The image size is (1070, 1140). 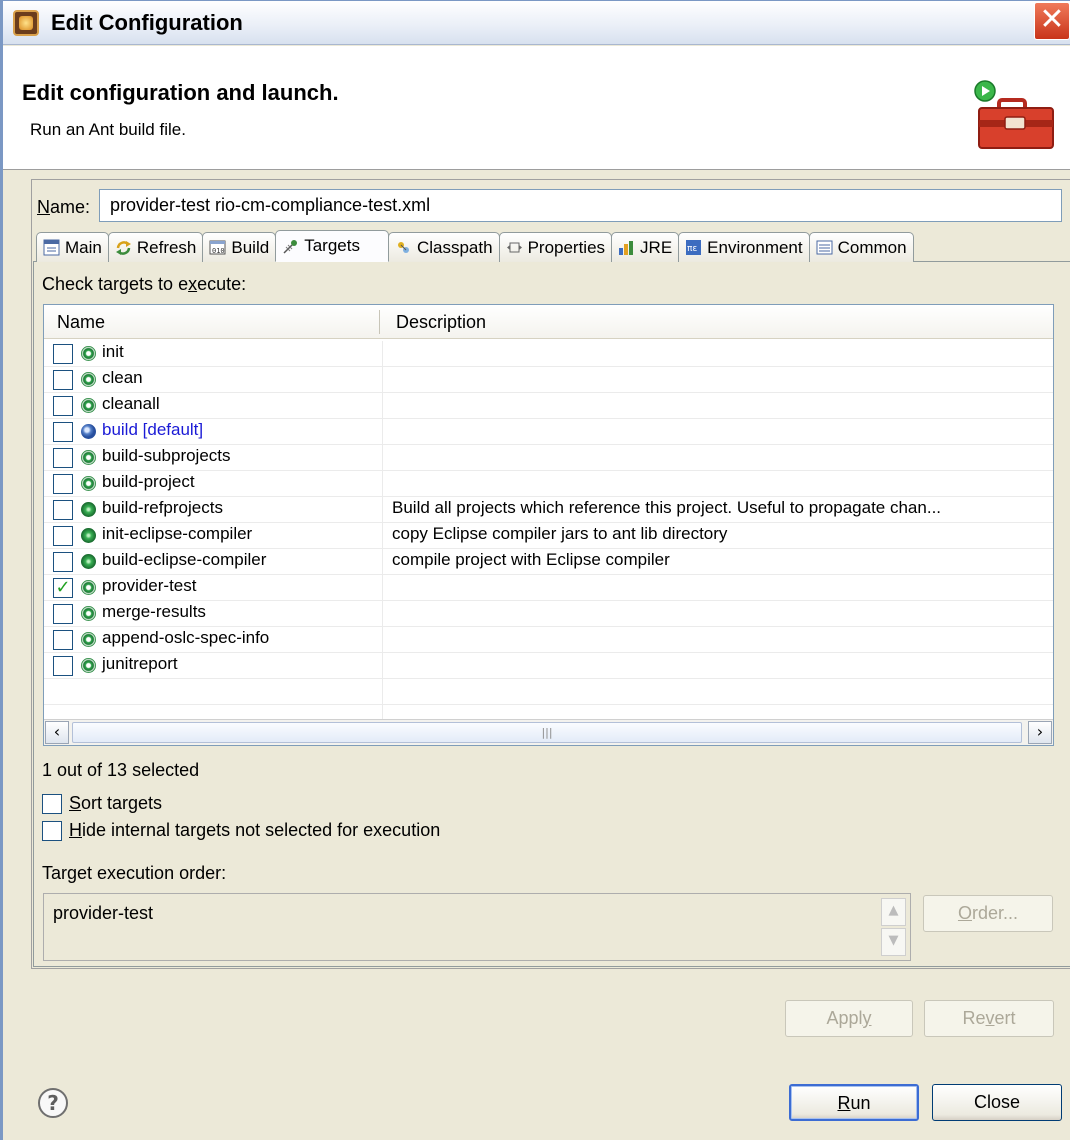 What do you see at coordinates (218, 251) in the screenshot?
I see `svg-text: 010` at bounding box center [218, 251].